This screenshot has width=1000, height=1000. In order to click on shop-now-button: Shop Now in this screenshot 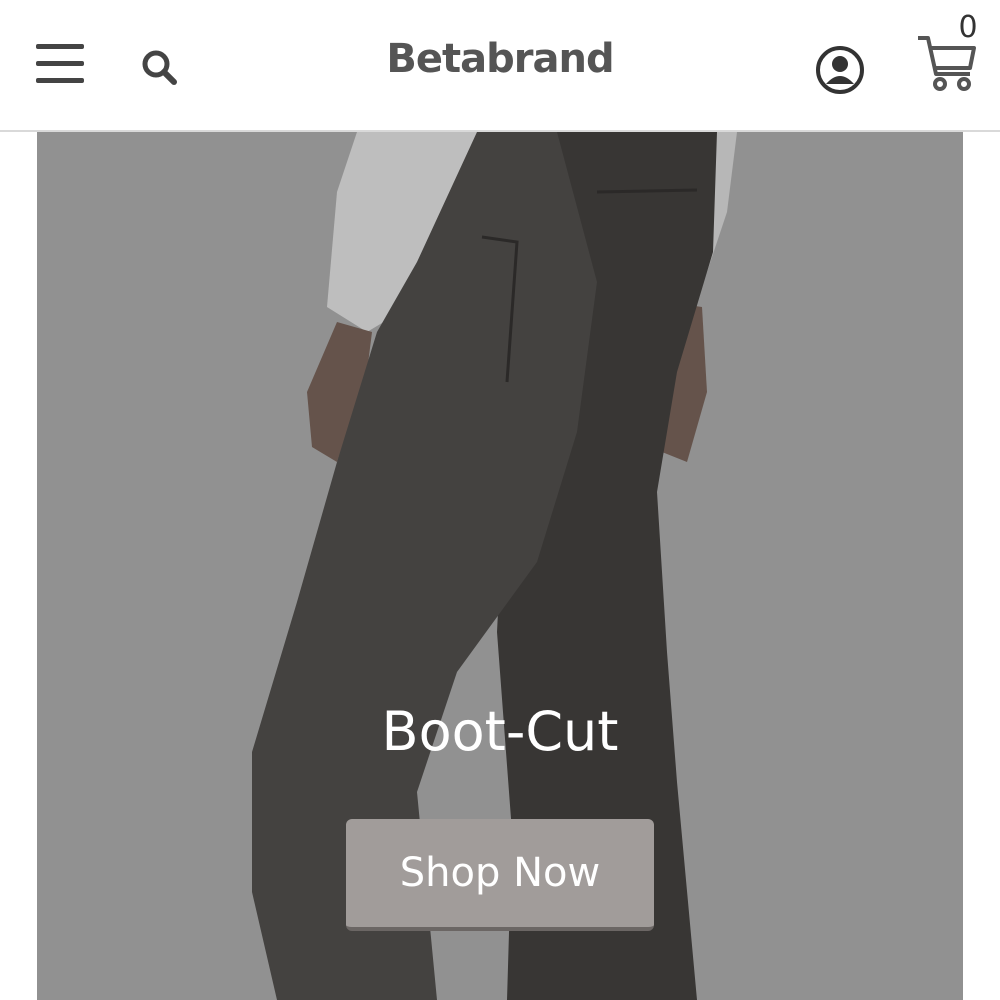, I will do `click(500, 875)`.